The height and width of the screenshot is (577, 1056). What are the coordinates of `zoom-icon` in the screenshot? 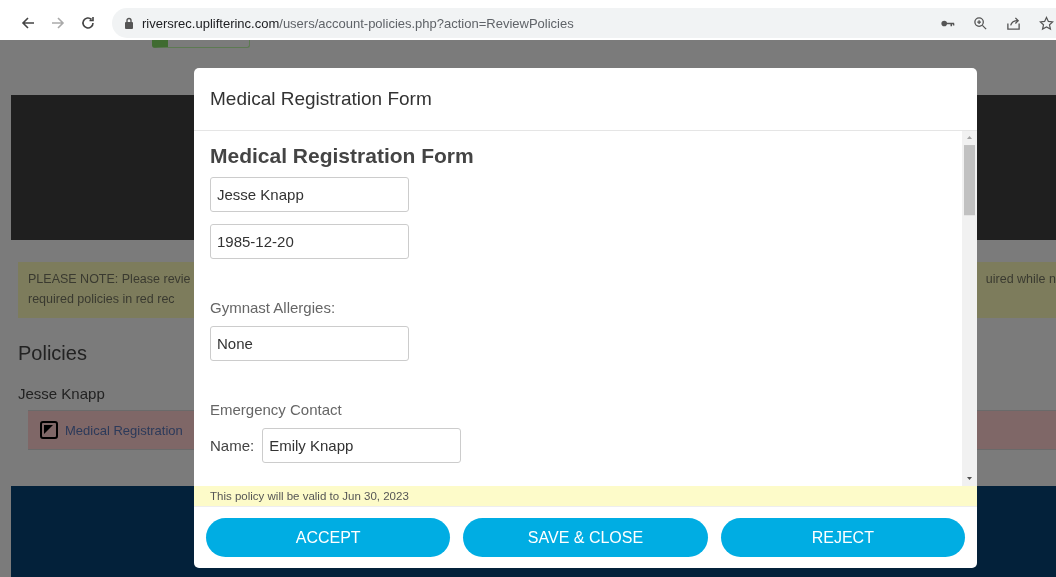 It's located at (980, 23).